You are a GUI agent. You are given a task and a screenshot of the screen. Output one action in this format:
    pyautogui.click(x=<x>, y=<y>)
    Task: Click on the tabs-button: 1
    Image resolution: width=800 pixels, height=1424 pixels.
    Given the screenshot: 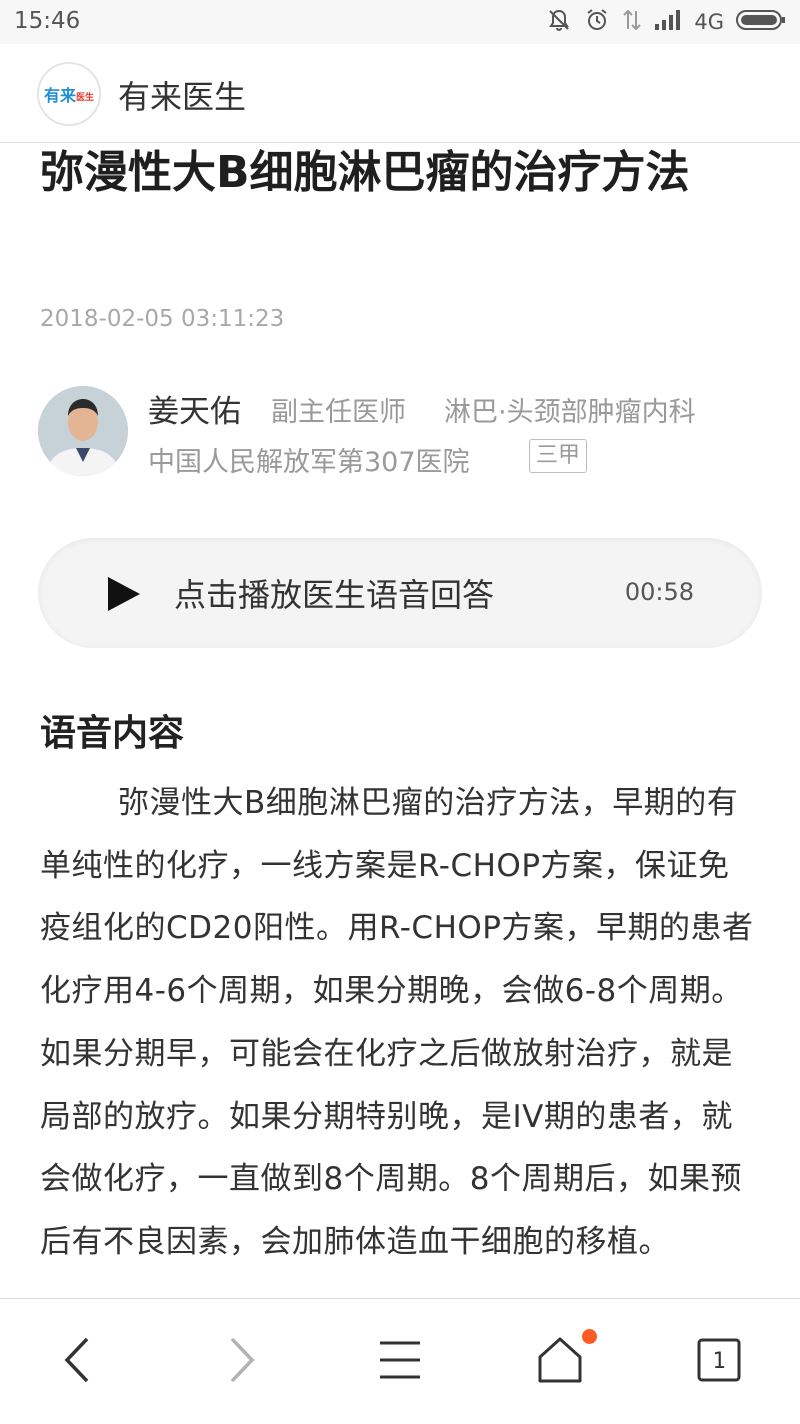 What is the action you would take?
    pyautogui.click(x=719, y=1361)
    